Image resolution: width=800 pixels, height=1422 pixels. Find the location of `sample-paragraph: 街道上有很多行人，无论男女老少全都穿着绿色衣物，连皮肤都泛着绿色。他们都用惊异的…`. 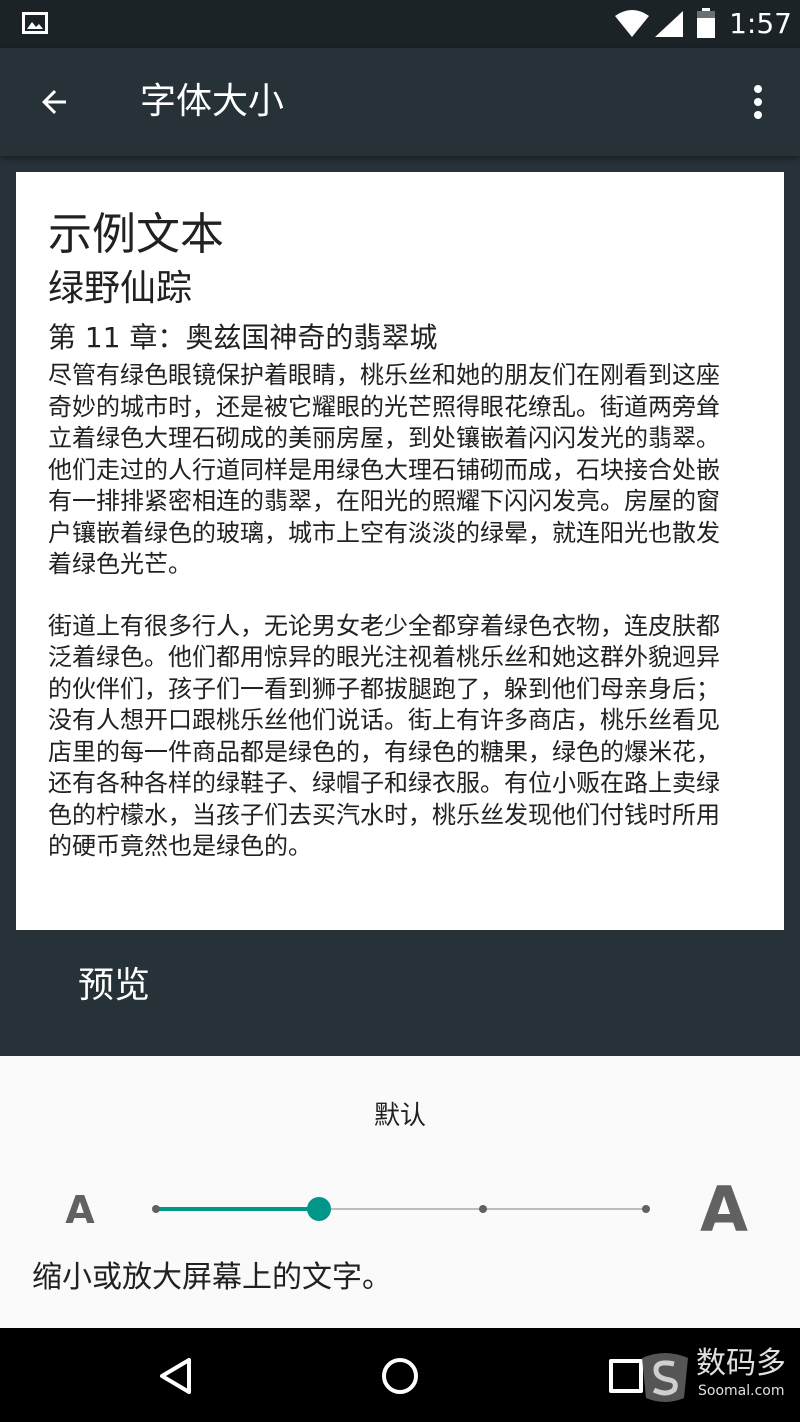

sample-paragraph: 街道上有很多行人，无论男女老少全都穿着绿色衣物，连皮肤都泛着绿色。他们都用惊异的… is located at coordinates (384, 736).